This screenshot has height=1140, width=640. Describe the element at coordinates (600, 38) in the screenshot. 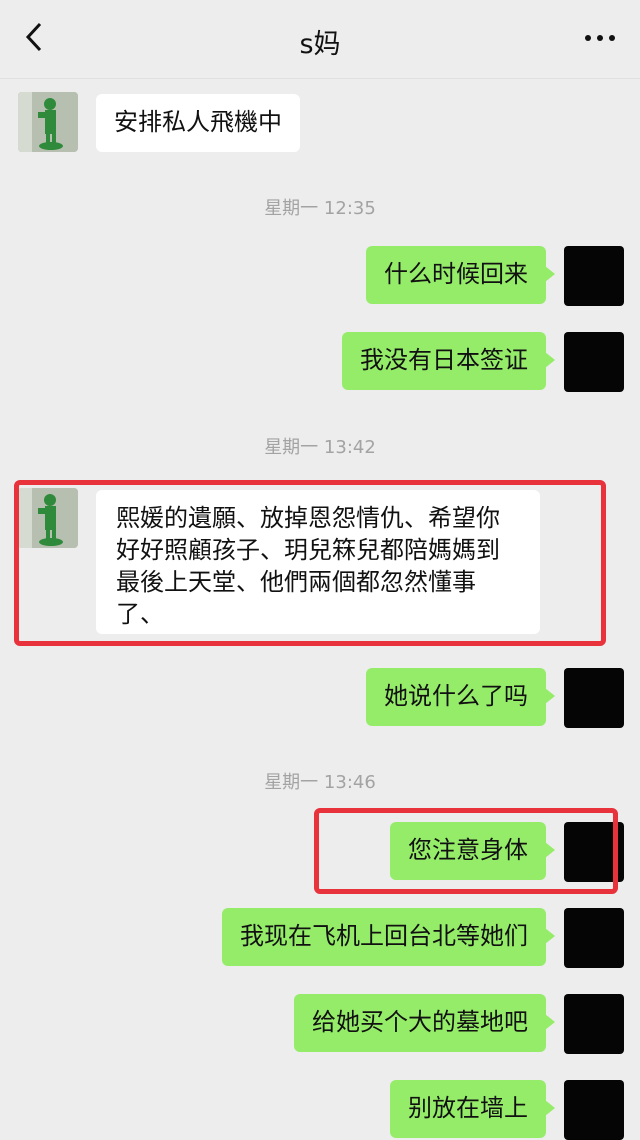

I see `more-dots-icon` at that location.